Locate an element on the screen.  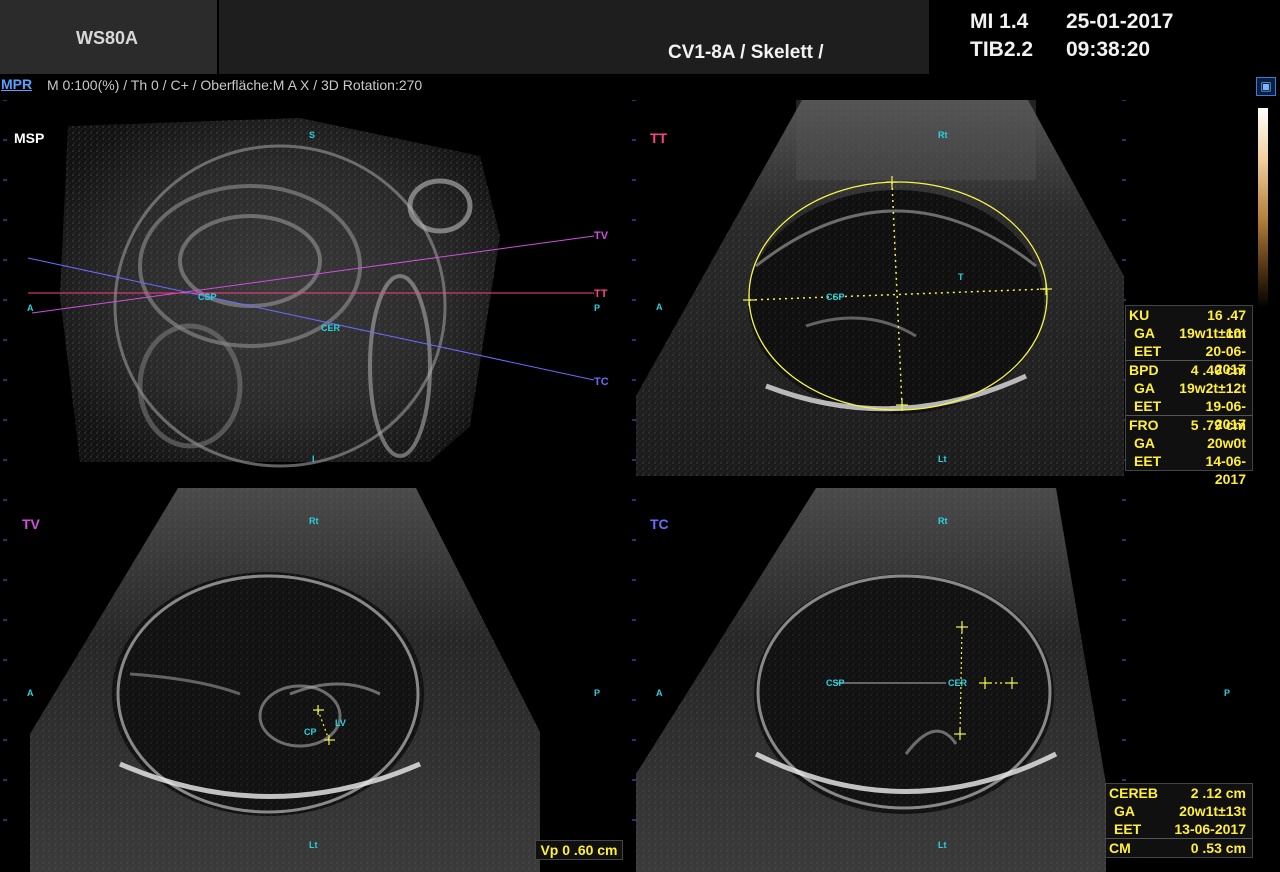
vp-measurement: Vp 0 .60 cm is located at coordinates (579, 850).